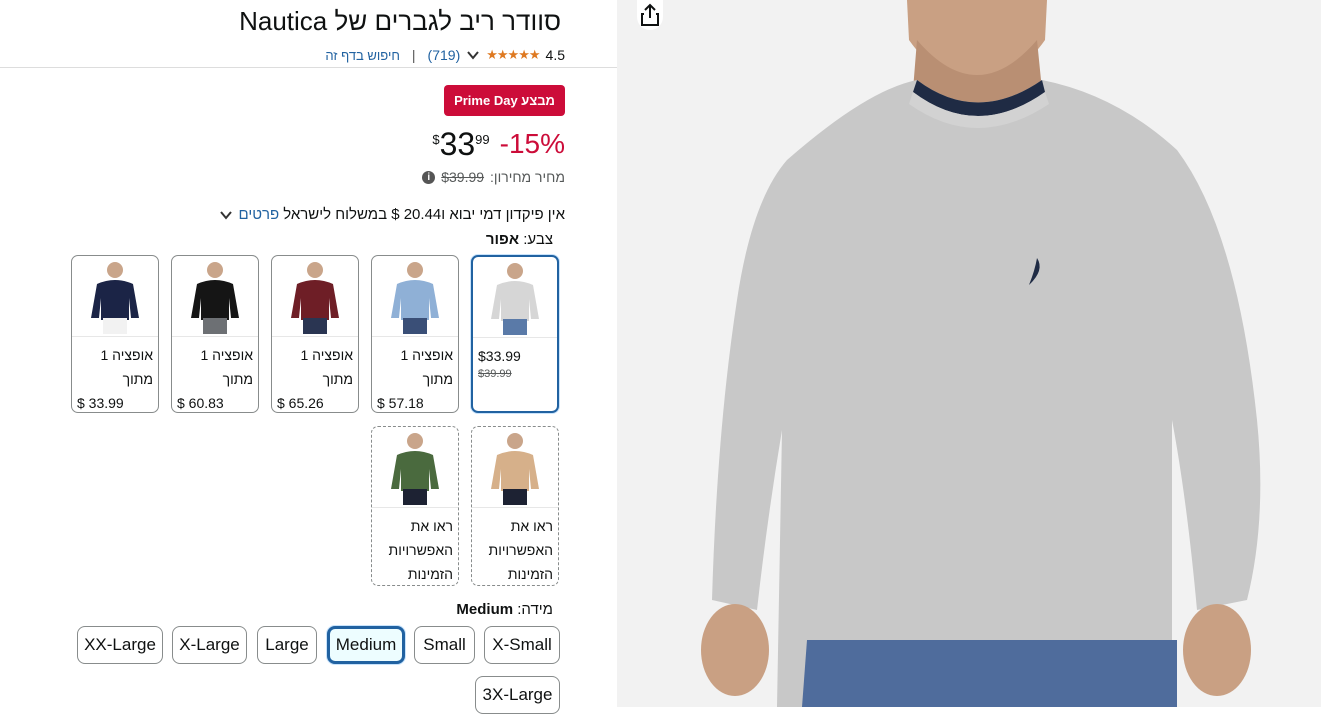  What do you see at coordinates (315, 374) in the screenshot?
I see `swatch-text: אופציה 1 מתוך $ 65.26` at bounding box center [315, 374].